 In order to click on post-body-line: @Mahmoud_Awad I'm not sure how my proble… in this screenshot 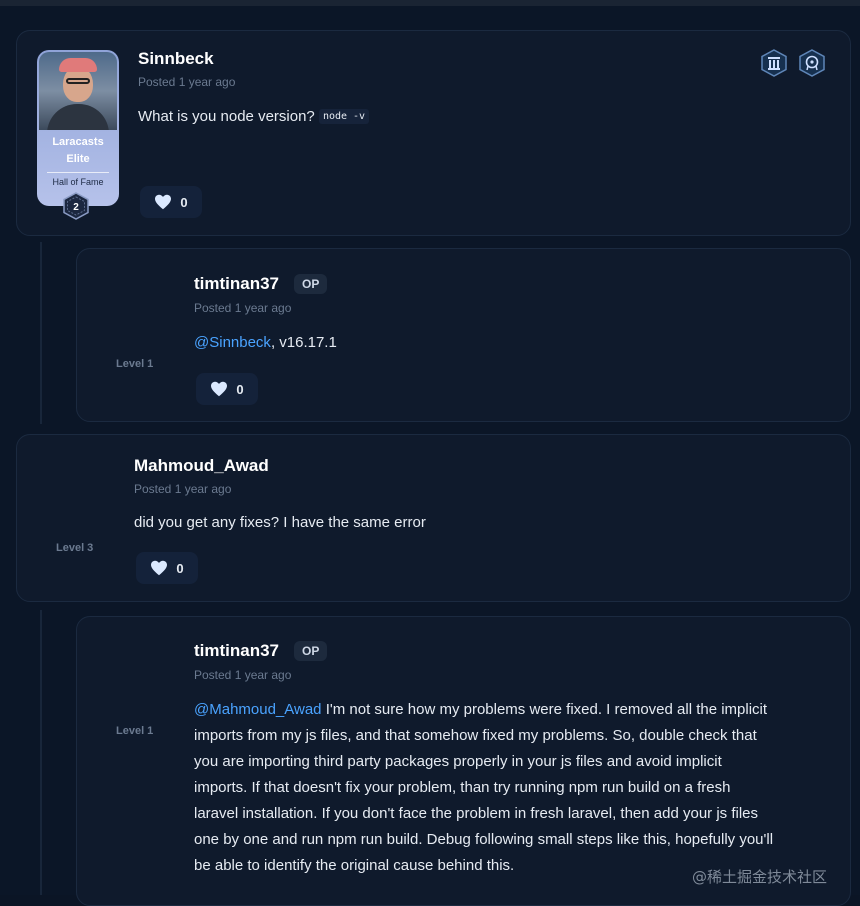, I will do `click(481, 709)`.